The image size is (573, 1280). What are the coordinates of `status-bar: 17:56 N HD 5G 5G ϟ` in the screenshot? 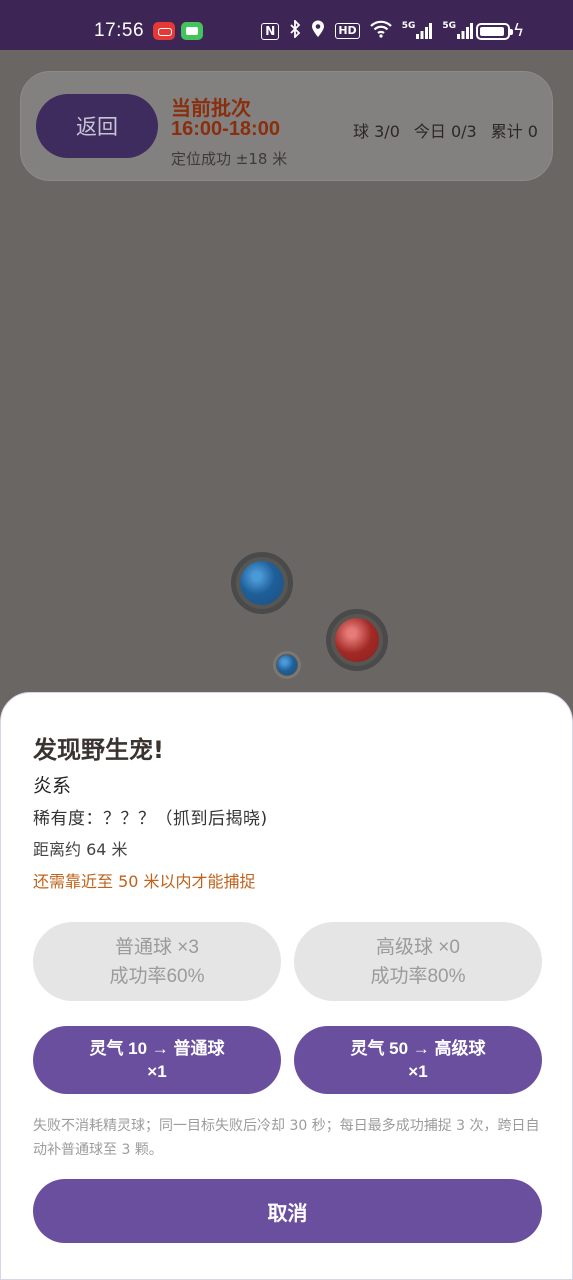 It's located at (286, 25).